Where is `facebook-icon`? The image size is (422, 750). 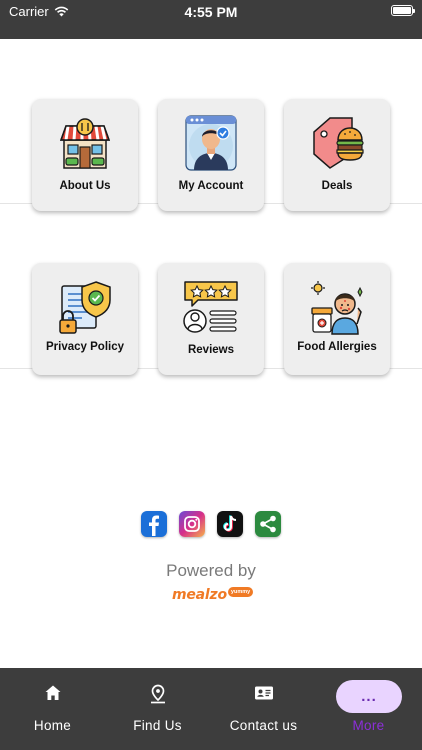
facebook-icon is located at coordinates (154, 524).